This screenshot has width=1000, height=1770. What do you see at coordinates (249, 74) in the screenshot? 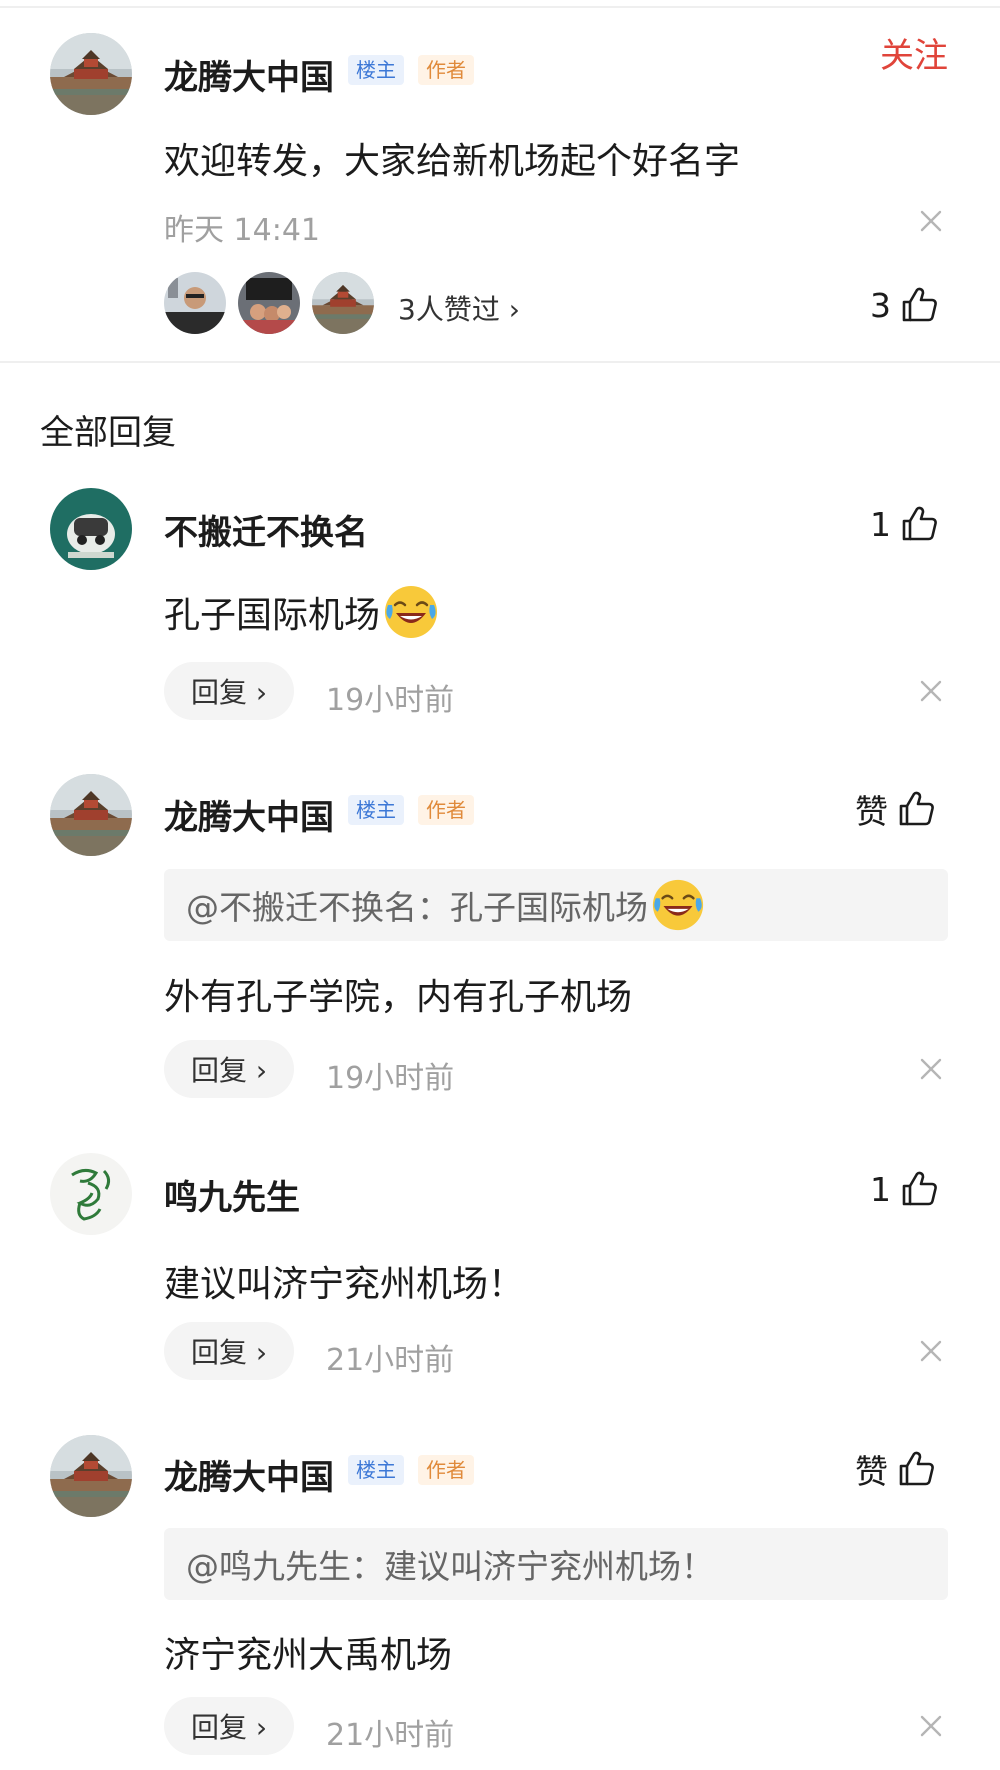
I see `post-author-name: 龙腾大中国` at bounding box center [249, 74].